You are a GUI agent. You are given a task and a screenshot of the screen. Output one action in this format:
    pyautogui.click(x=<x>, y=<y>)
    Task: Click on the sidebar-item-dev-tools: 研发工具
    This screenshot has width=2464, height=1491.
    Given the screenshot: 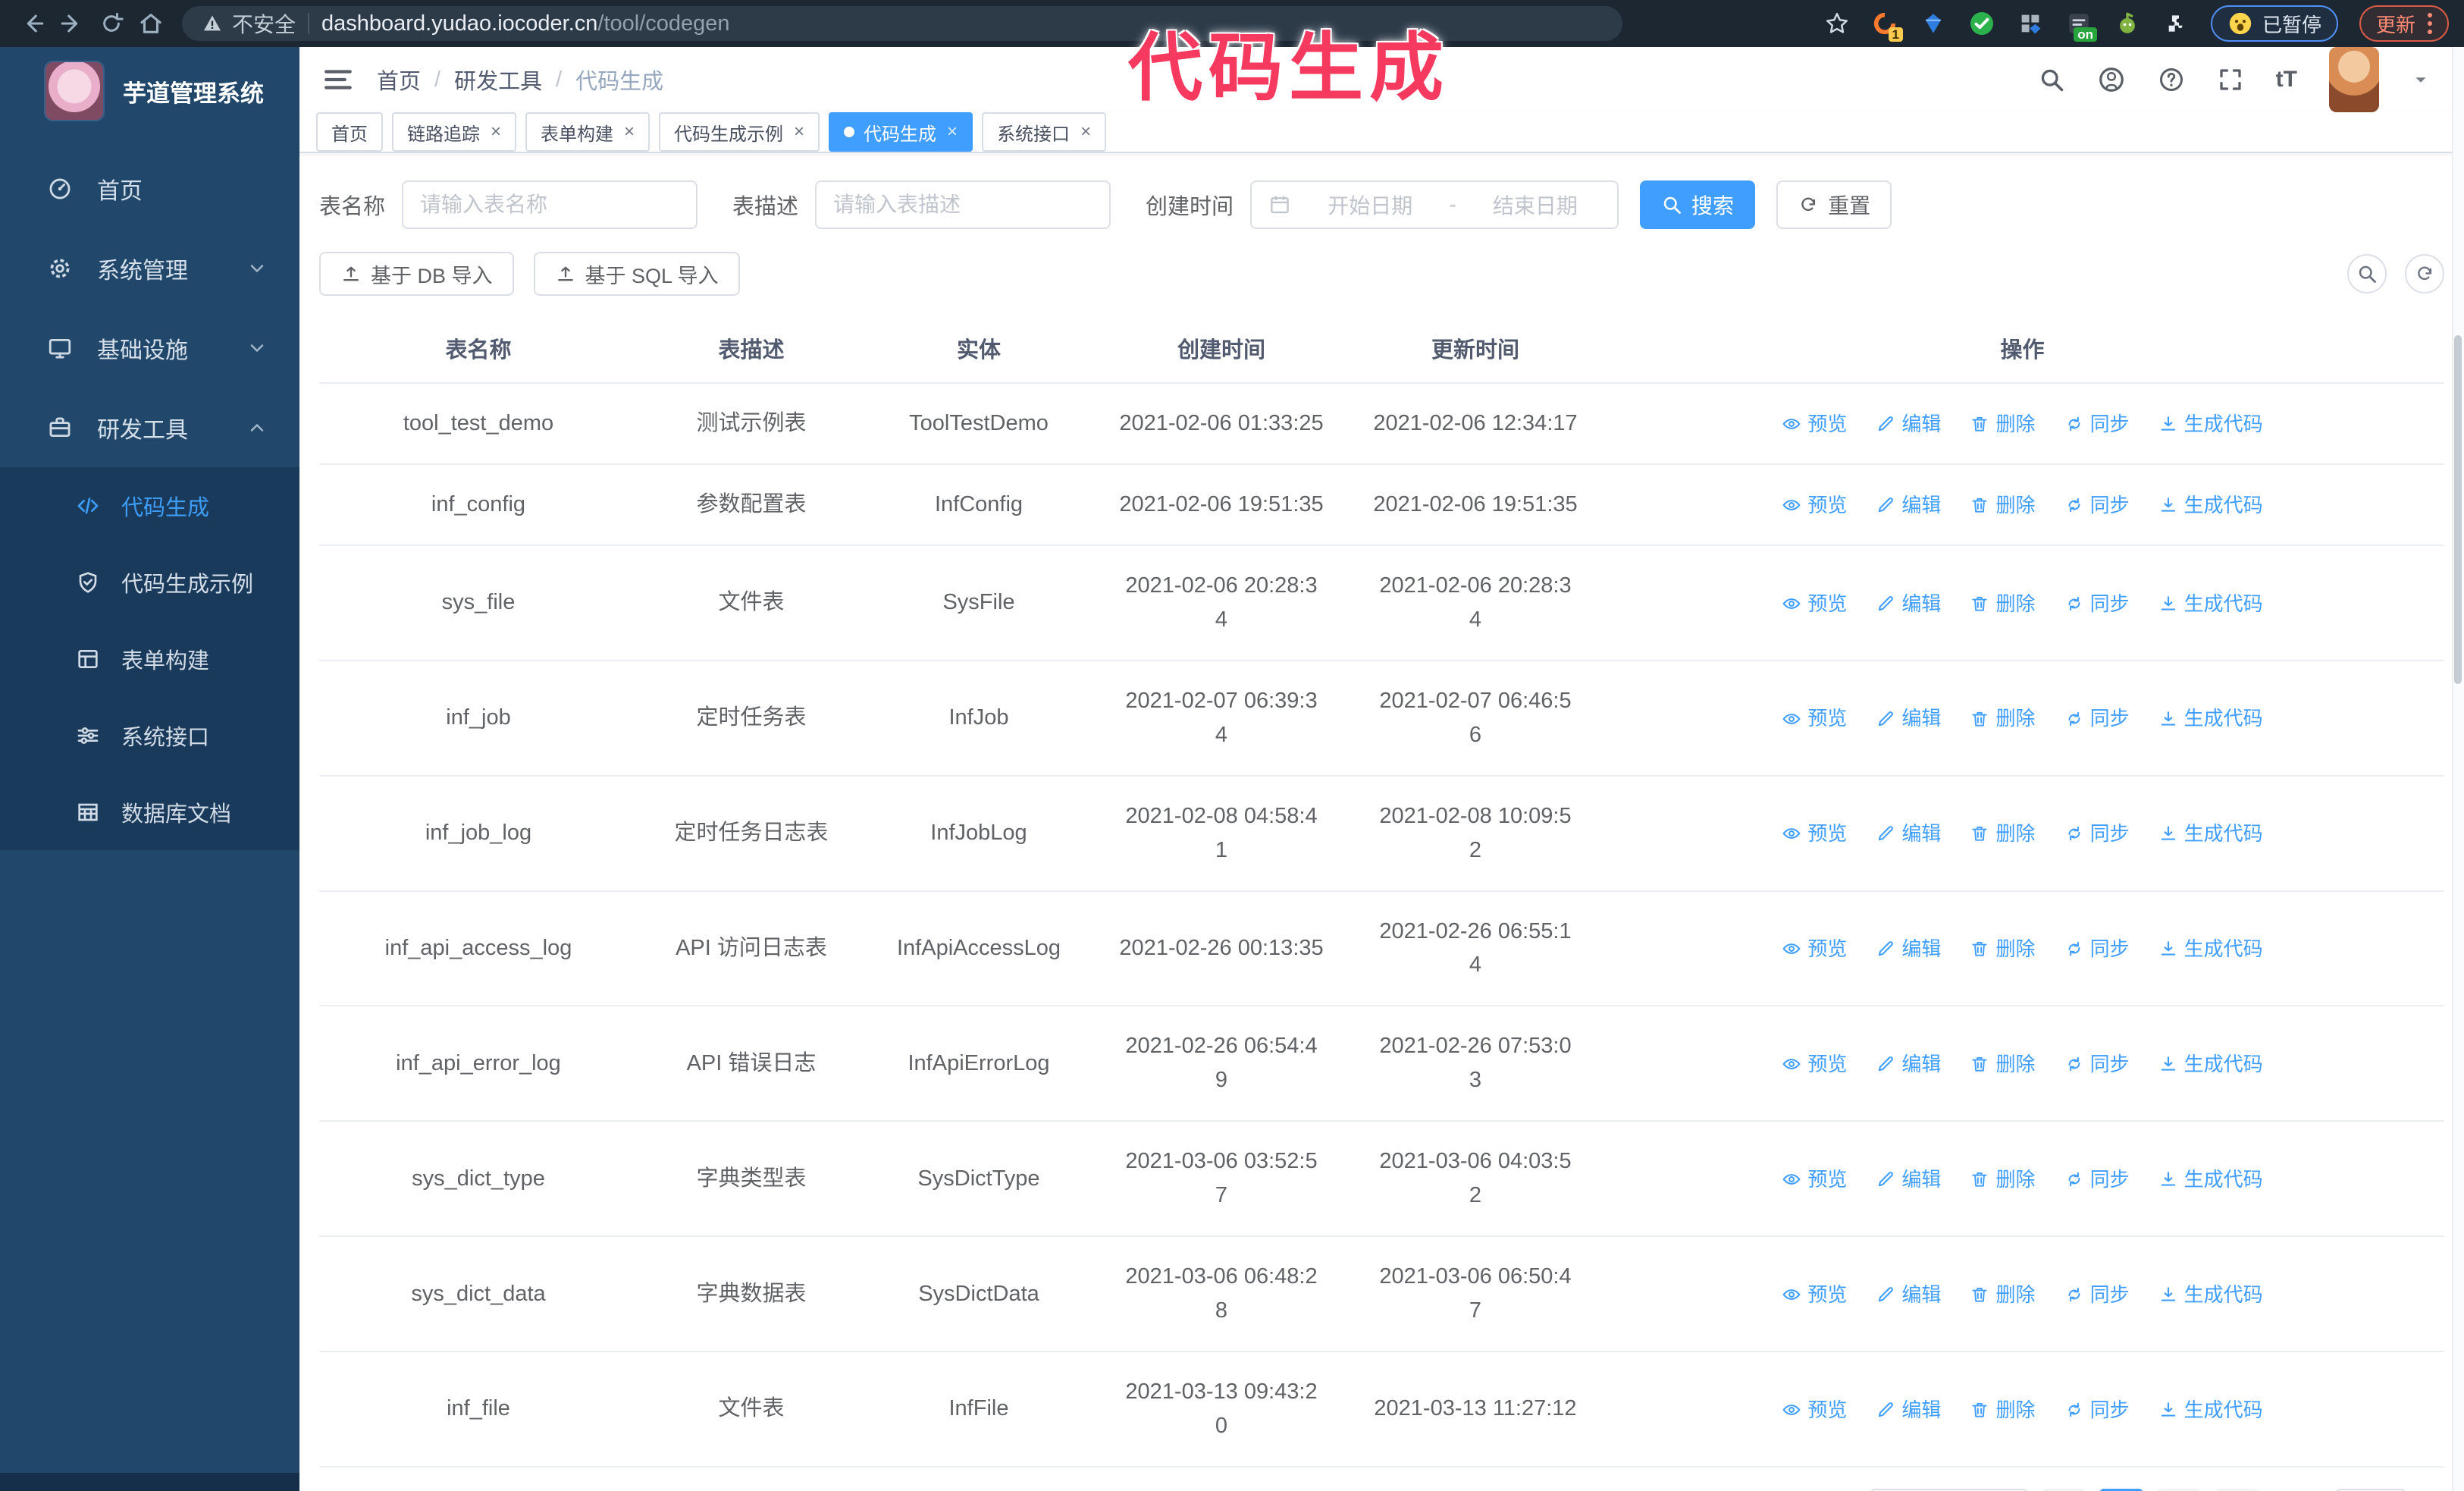 What is the action you would take?
    pyautogui.click(x=150, y=427)
    